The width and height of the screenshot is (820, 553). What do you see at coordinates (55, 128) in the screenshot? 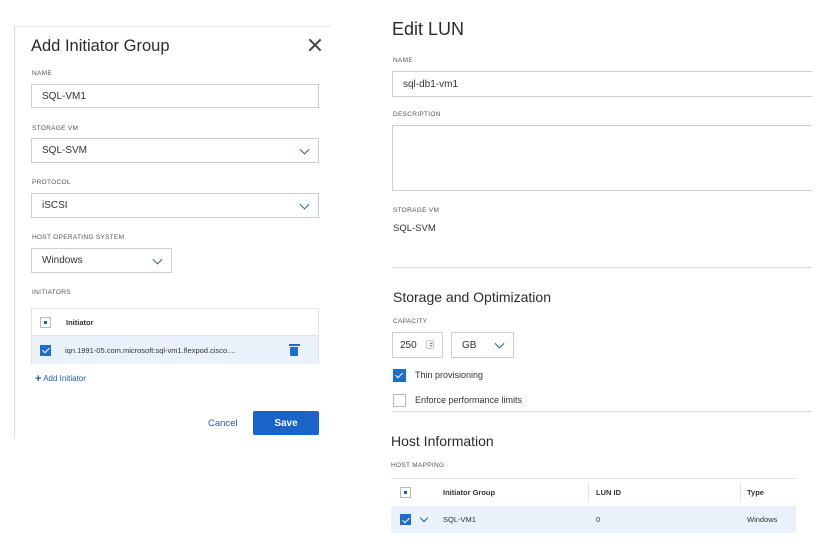
I see `storage-vm-label: STORAGE VM` at bounding box center [55, 128].